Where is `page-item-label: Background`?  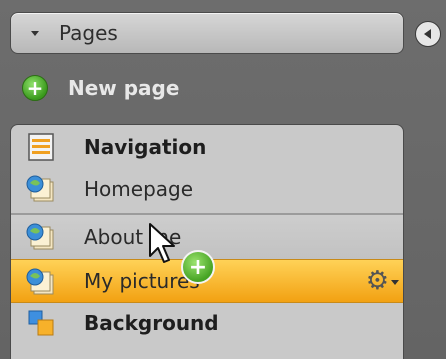 page-item-label: Background is located at coordinates (151, 323).